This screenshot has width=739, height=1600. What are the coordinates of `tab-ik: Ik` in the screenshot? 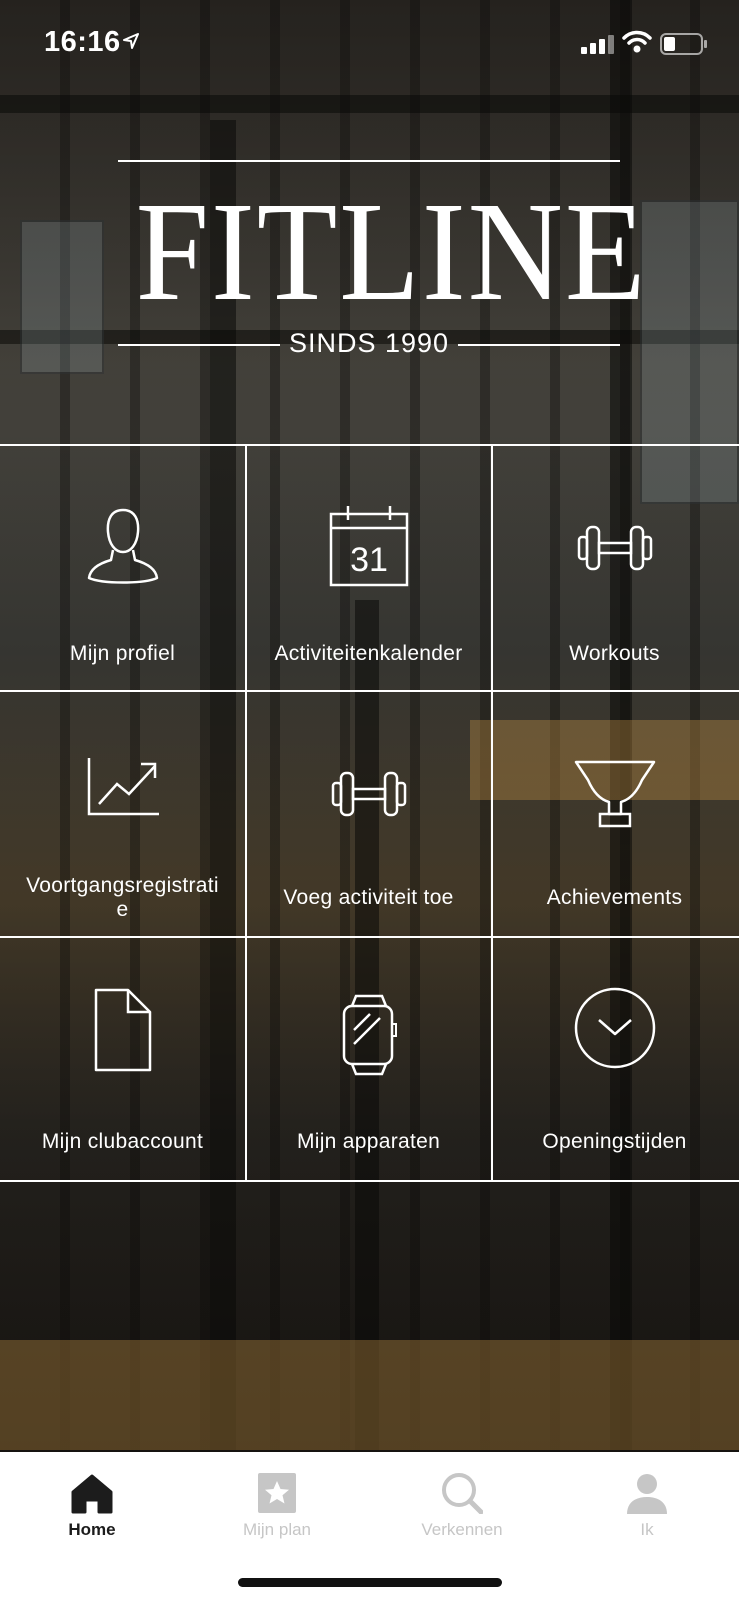 It's located at (647, 1512).